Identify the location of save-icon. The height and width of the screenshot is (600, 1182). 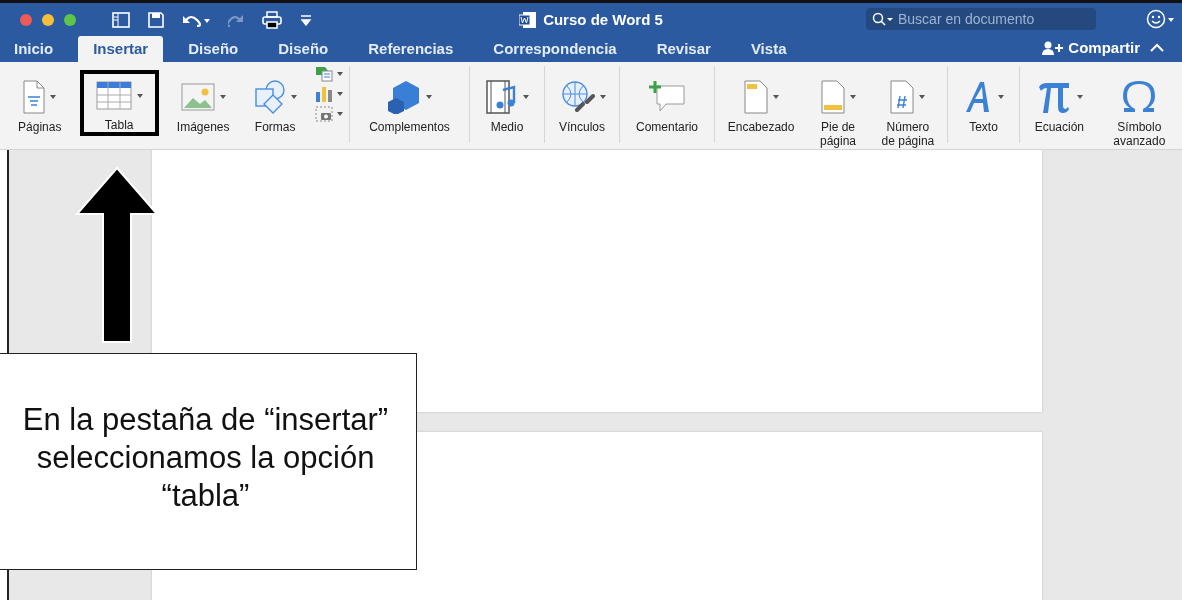
(156, 19).